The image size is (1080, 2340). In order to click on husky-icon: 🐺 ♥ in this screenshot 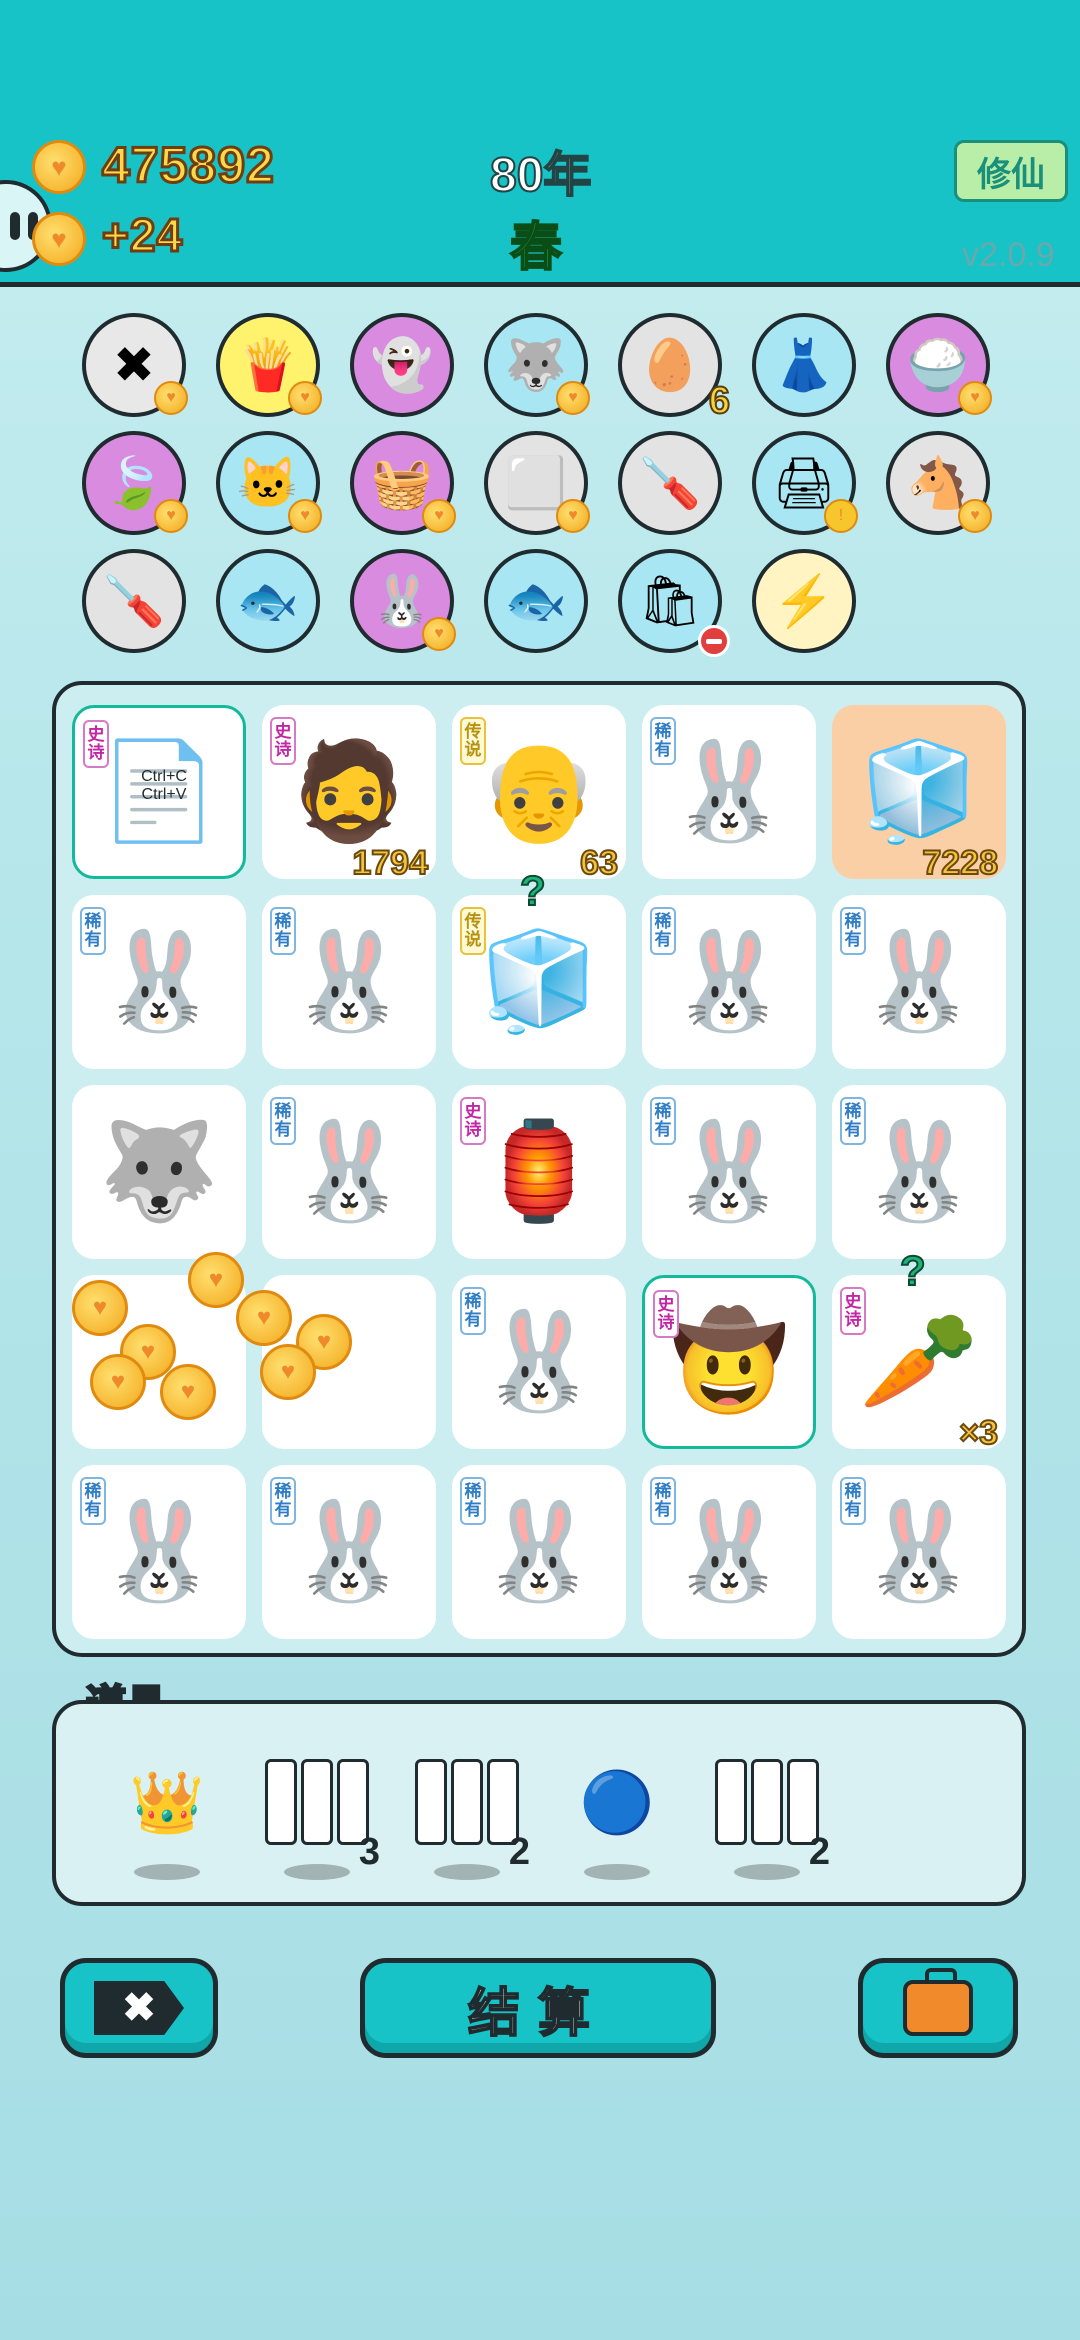, I will do `click(537, 365)`.